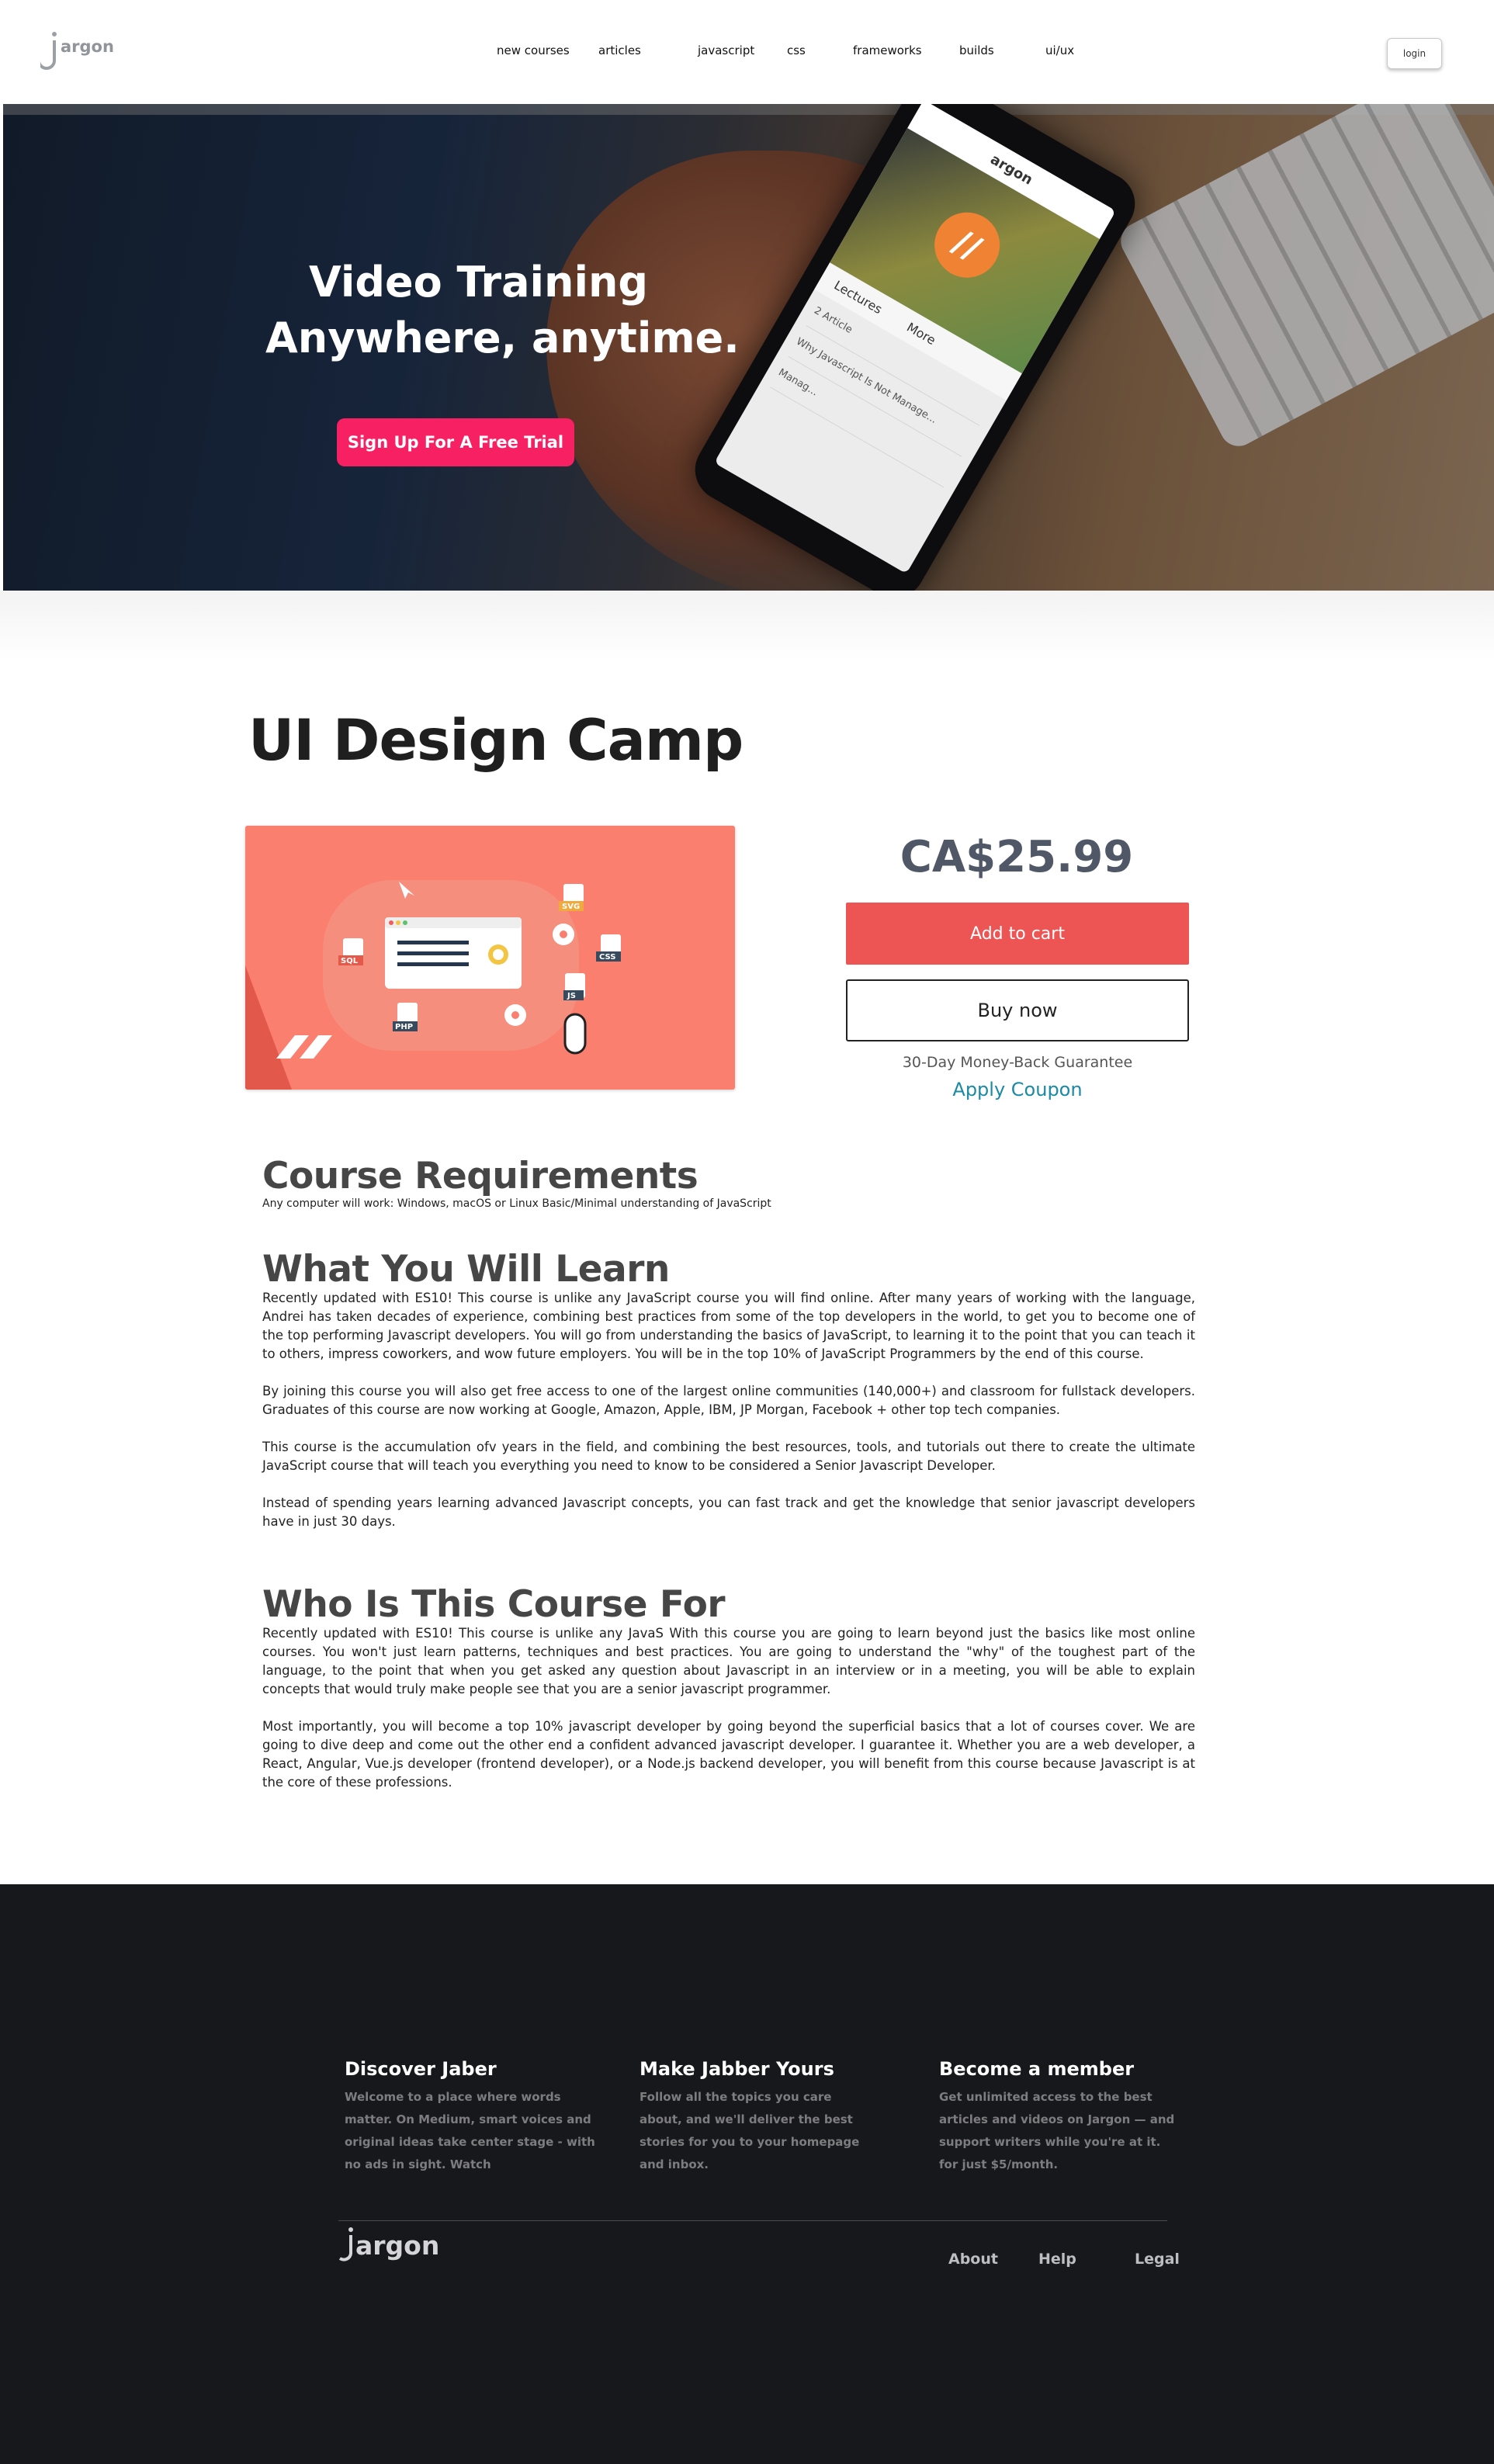 This screenshot has height=2464, width=1494. What do you see at coordinates (87, 46) in the screenshot?
I see `logo-text: argon` at bounding box center [87, 46].